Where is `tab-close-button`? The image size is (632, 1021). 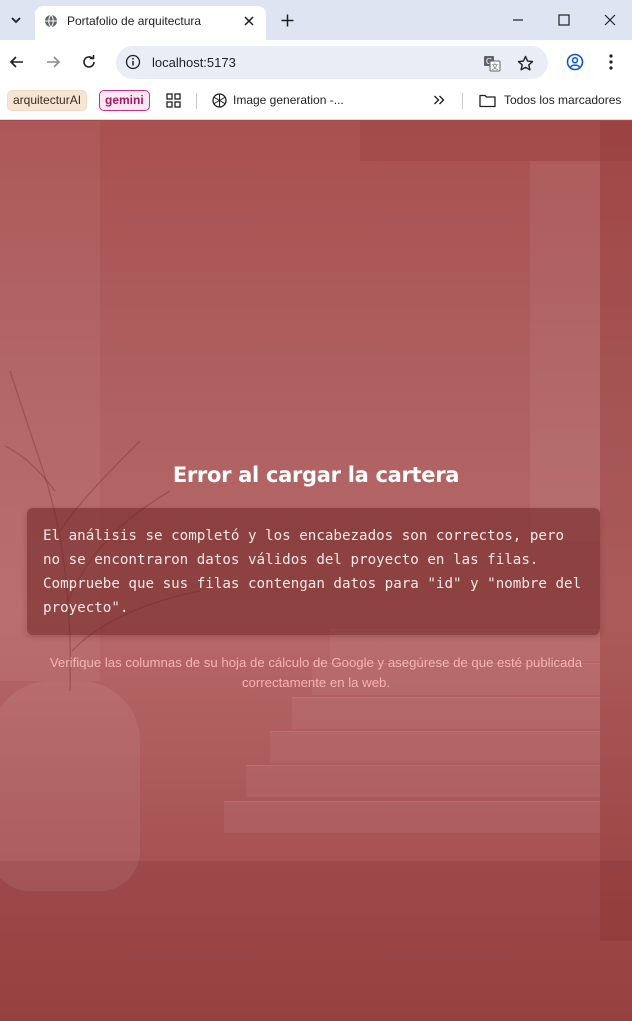 tab-close-button is located at coordinates (249, 21).